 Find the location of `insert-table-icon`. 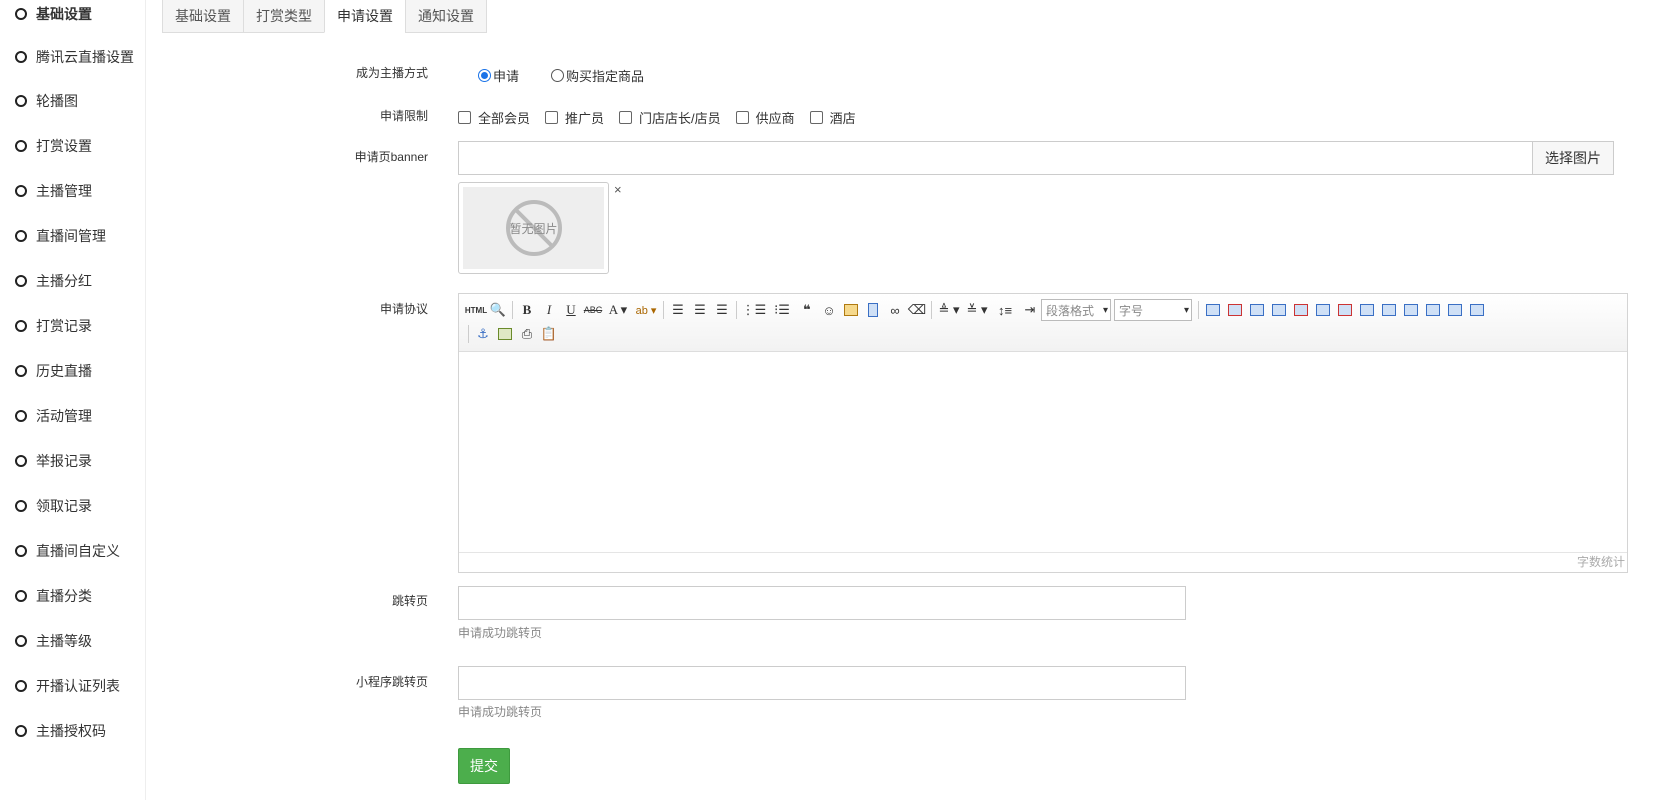

insert-table-icon is located at coordinates (1213, 310).